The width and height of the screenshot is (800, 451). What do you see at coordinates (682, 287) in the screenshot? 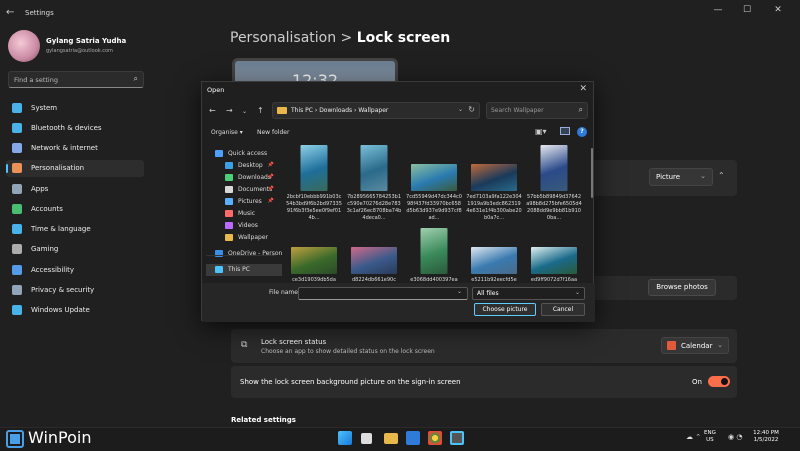
I see `browse-photos-button: Browse photos` at bounding box center [682, 287].